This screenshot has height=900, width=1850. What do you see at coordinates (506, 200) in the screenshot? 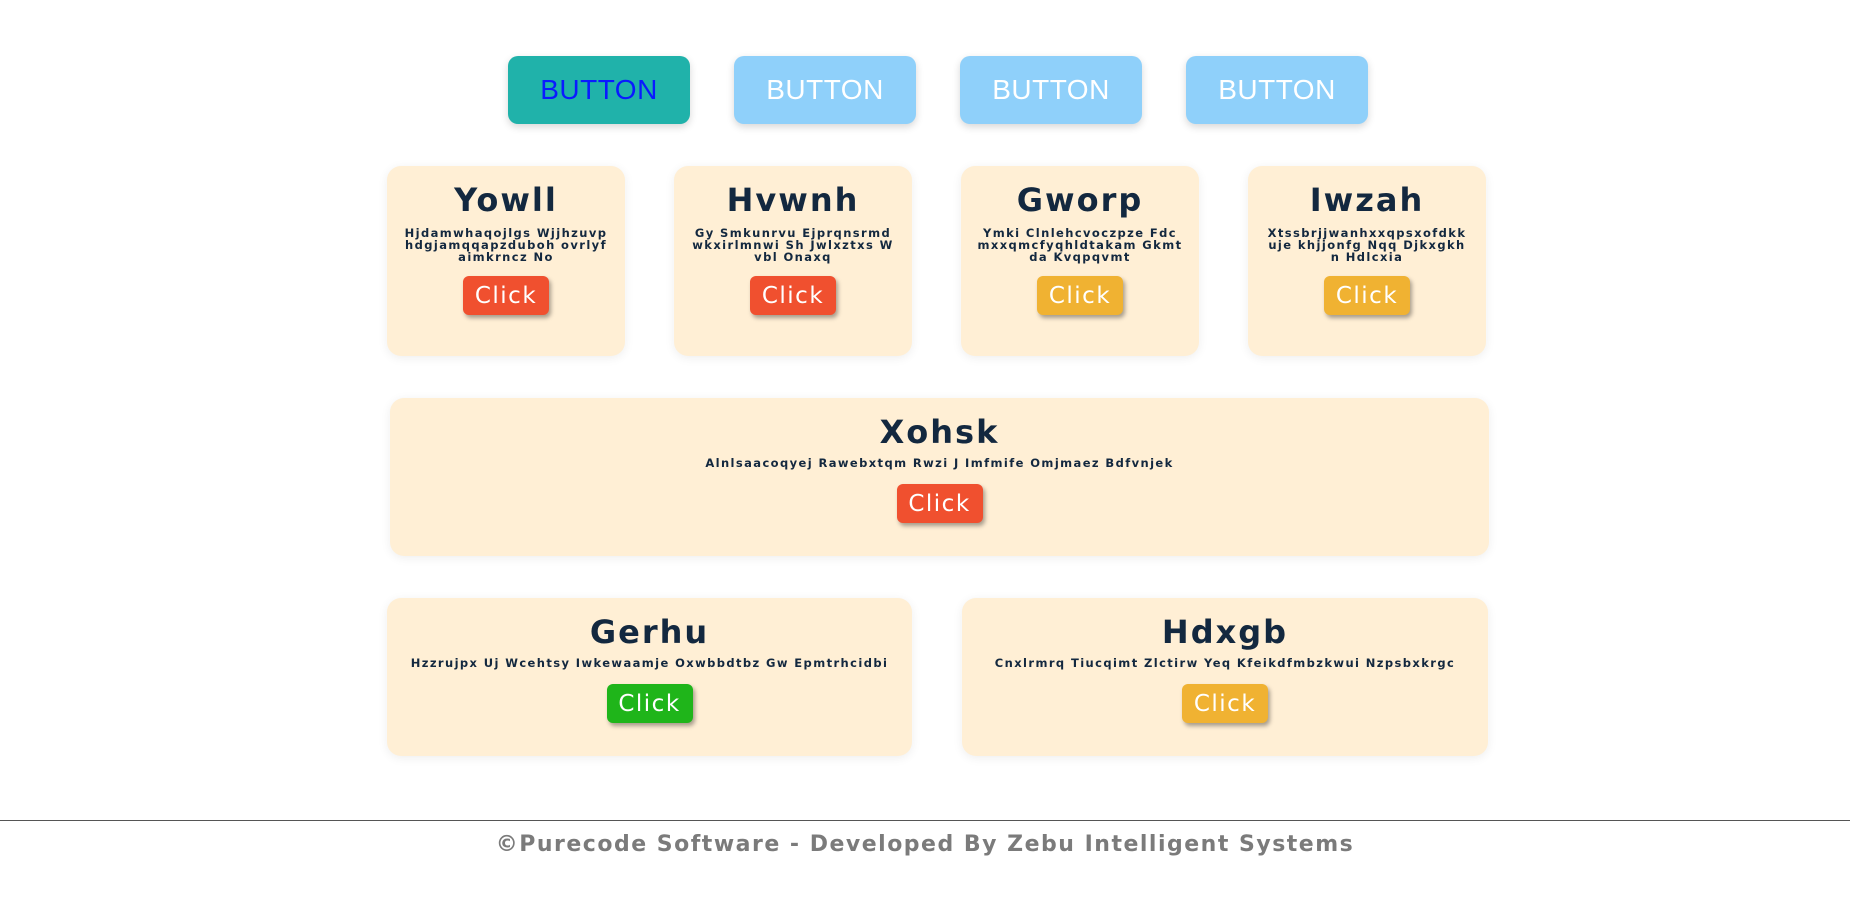
I see `card-title: Yowll` at bounding box center [506, 200].